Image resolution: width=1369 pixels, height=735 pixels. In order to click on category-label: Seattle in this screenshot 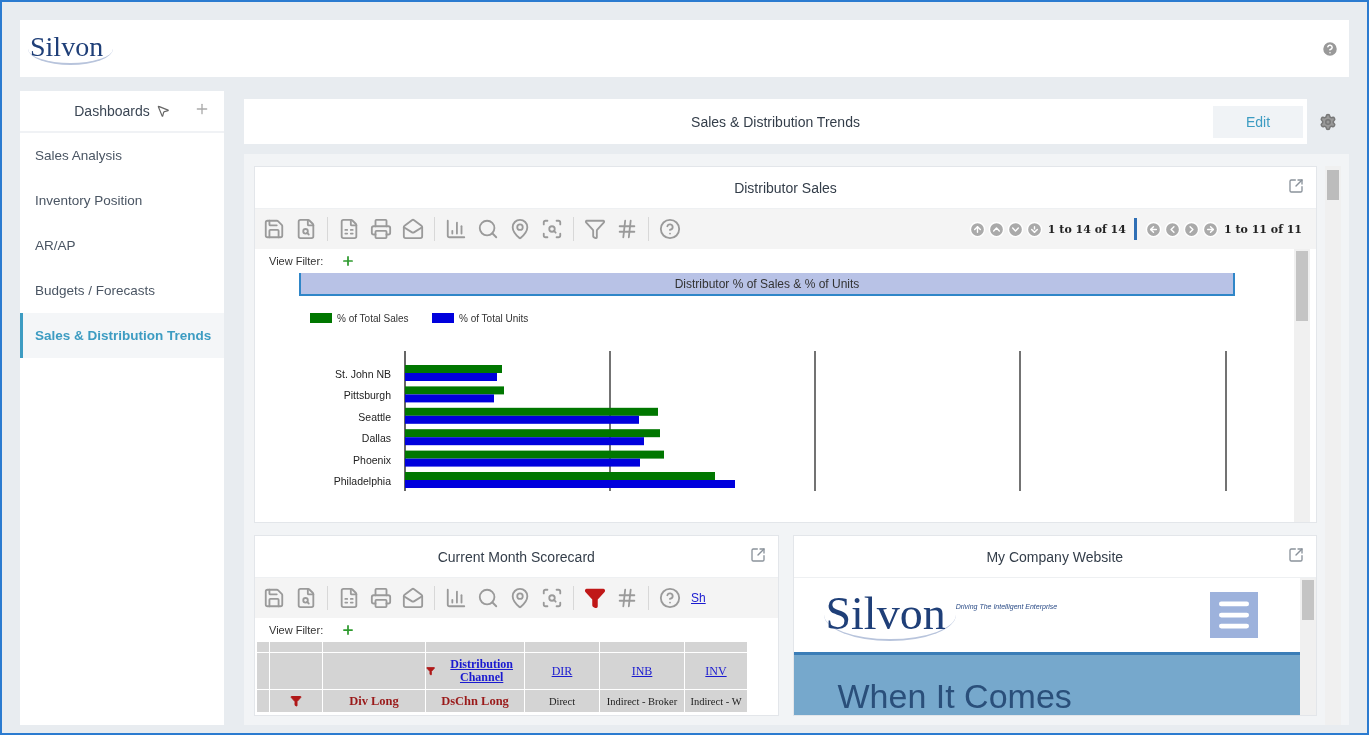, I will do `click(374, 416)`.